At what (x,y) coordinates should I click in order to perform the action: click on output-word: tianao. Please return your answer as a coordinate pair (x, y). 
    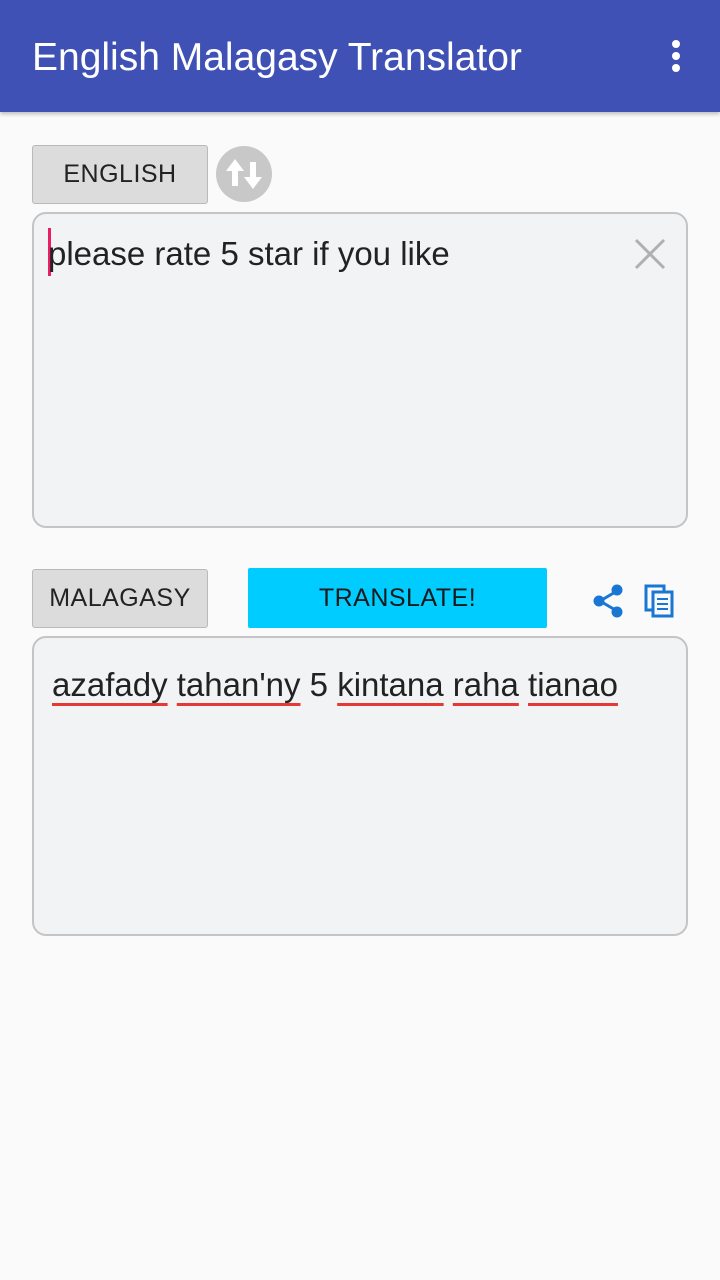
    Looking at the image, I should click on (573, 684).